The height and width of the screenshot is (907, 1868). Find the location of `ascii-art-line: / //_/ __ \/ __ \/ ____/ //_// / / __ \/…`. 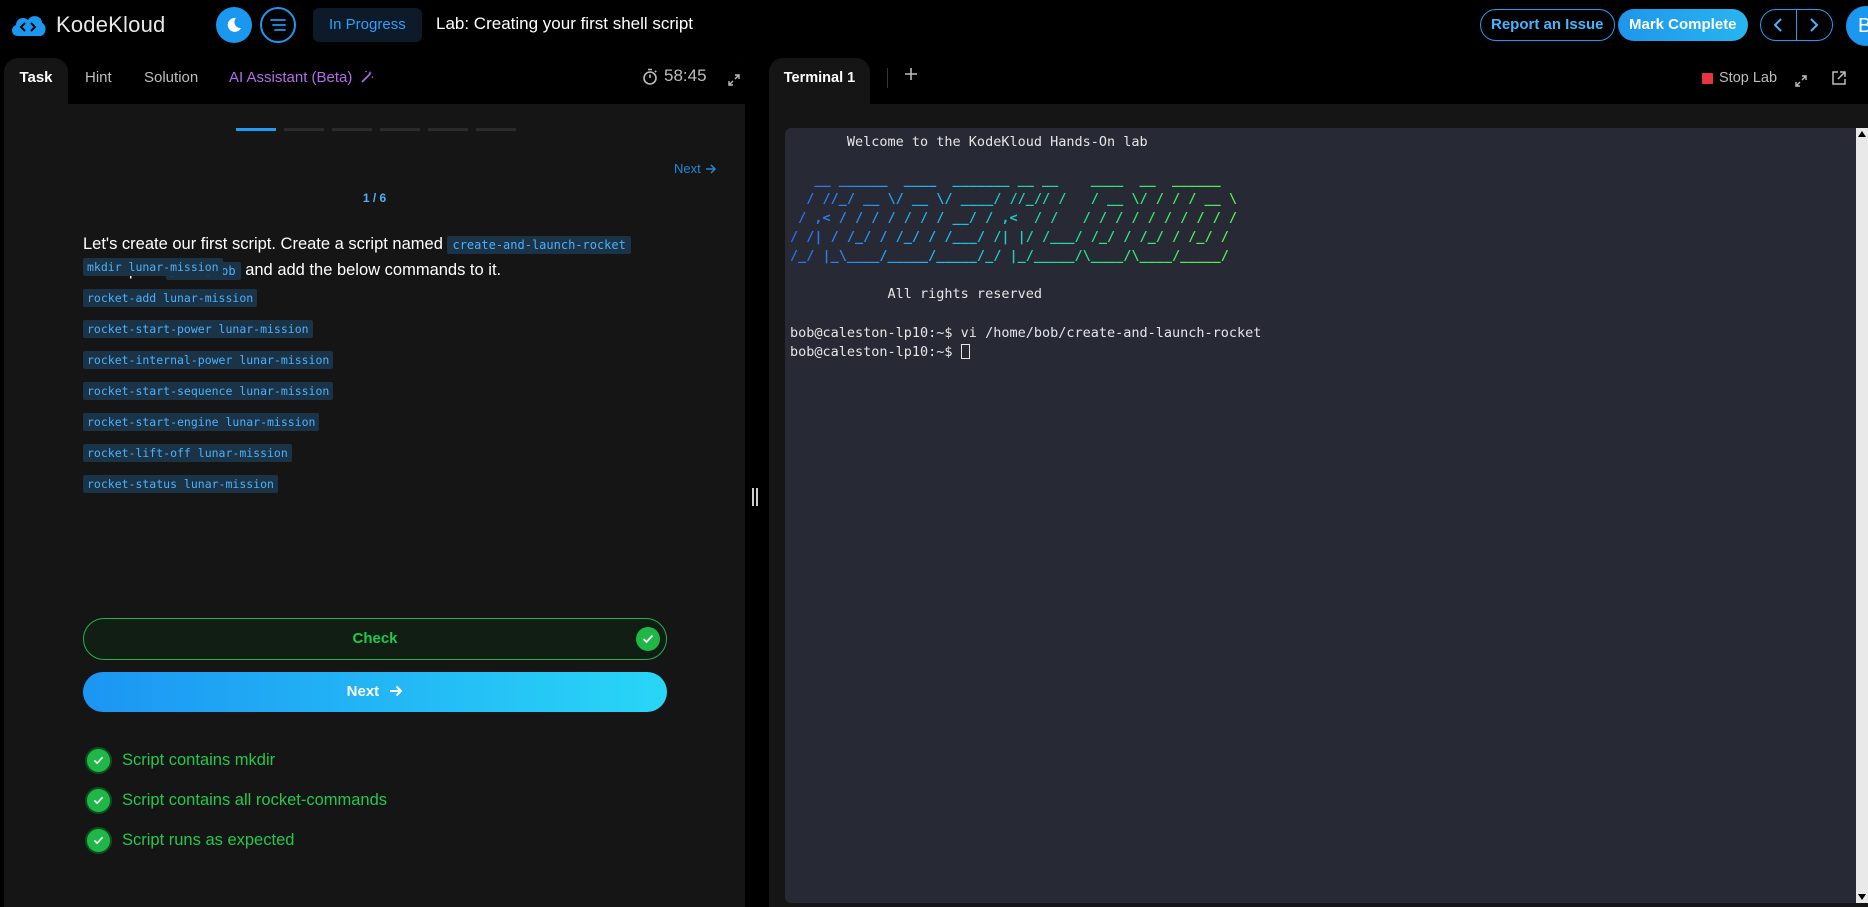

ascii-art-line: / //_/ __ \/ __ \/ ____/ //_// / / __ \/… is located at coordinates (1014, 199).